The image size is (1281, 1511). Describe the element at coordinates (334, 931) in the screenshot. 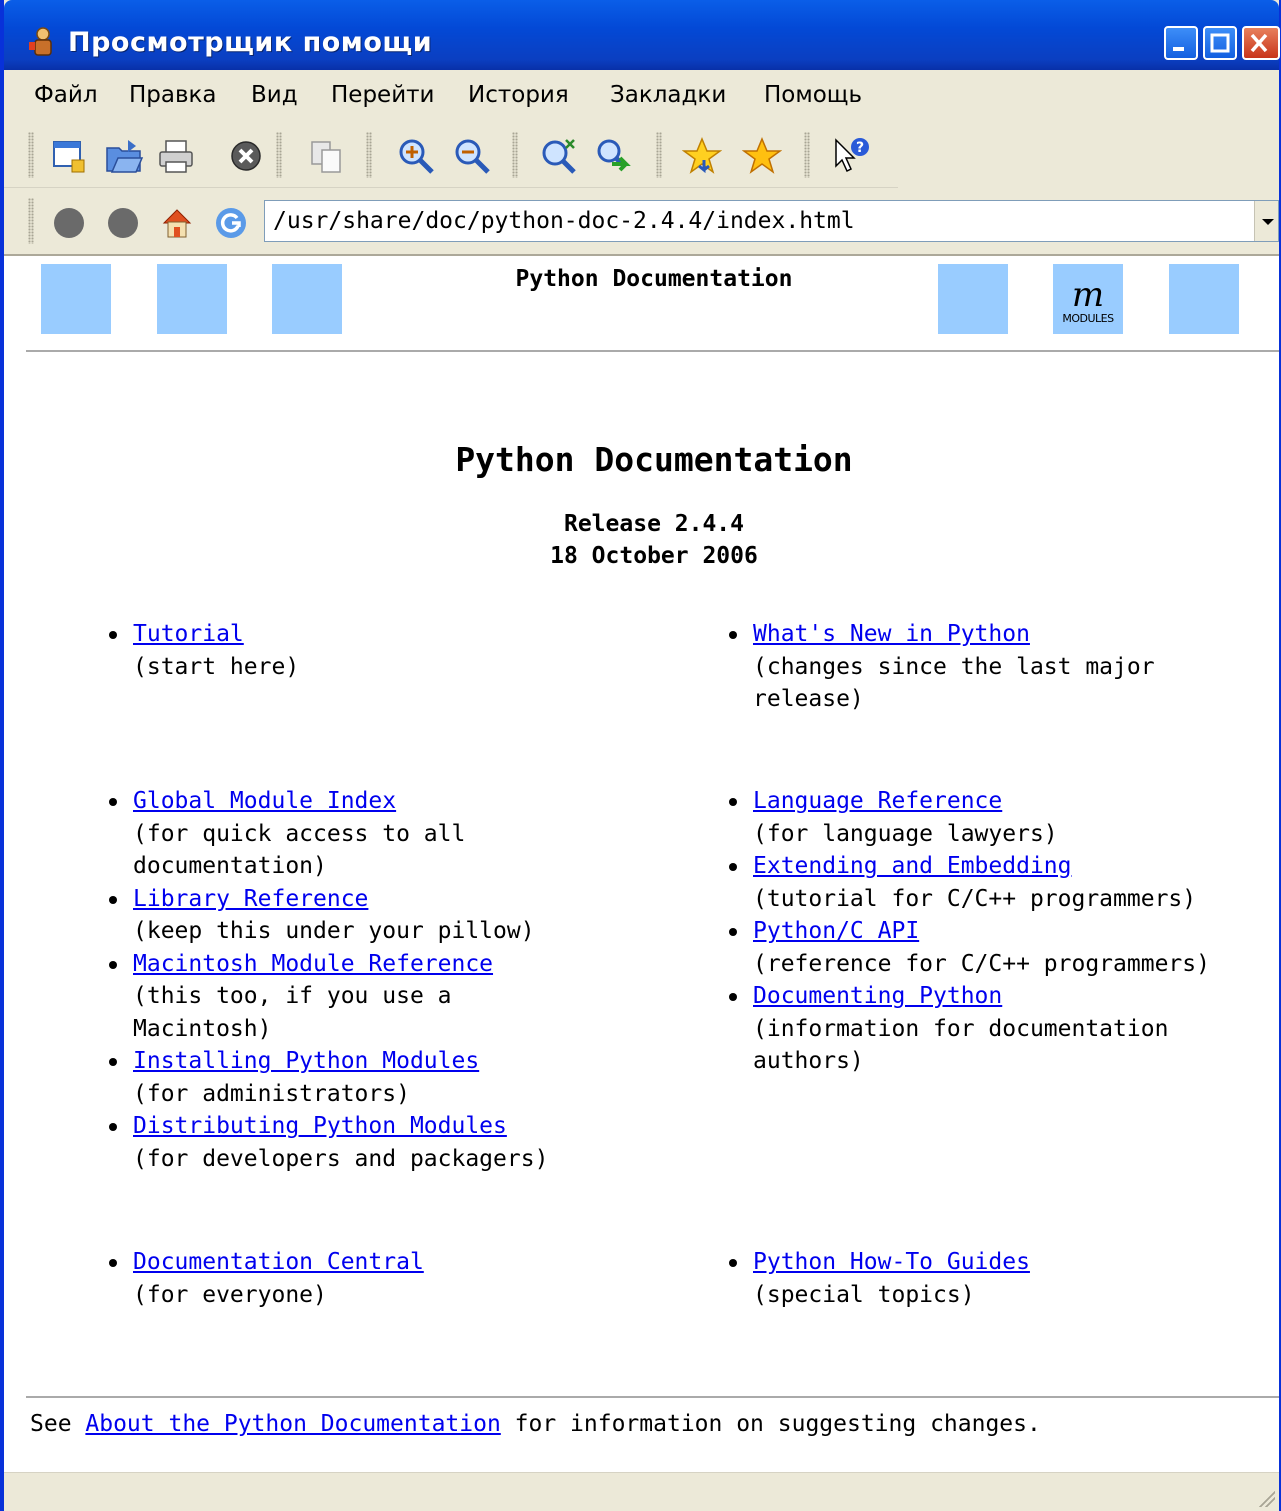

I see `link-description: (keep this under your pillow)` at that location.